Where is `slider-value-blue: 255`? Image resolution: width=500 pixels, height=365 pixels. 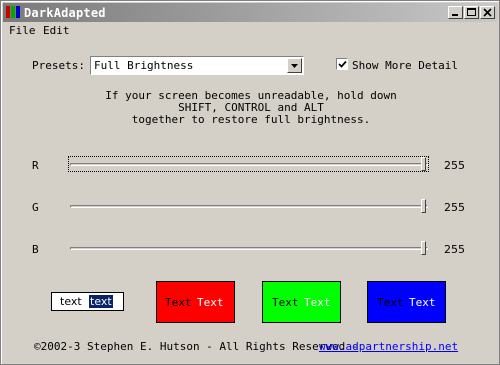
slider-value-blue: 255 is located at coordinates (454, 249).